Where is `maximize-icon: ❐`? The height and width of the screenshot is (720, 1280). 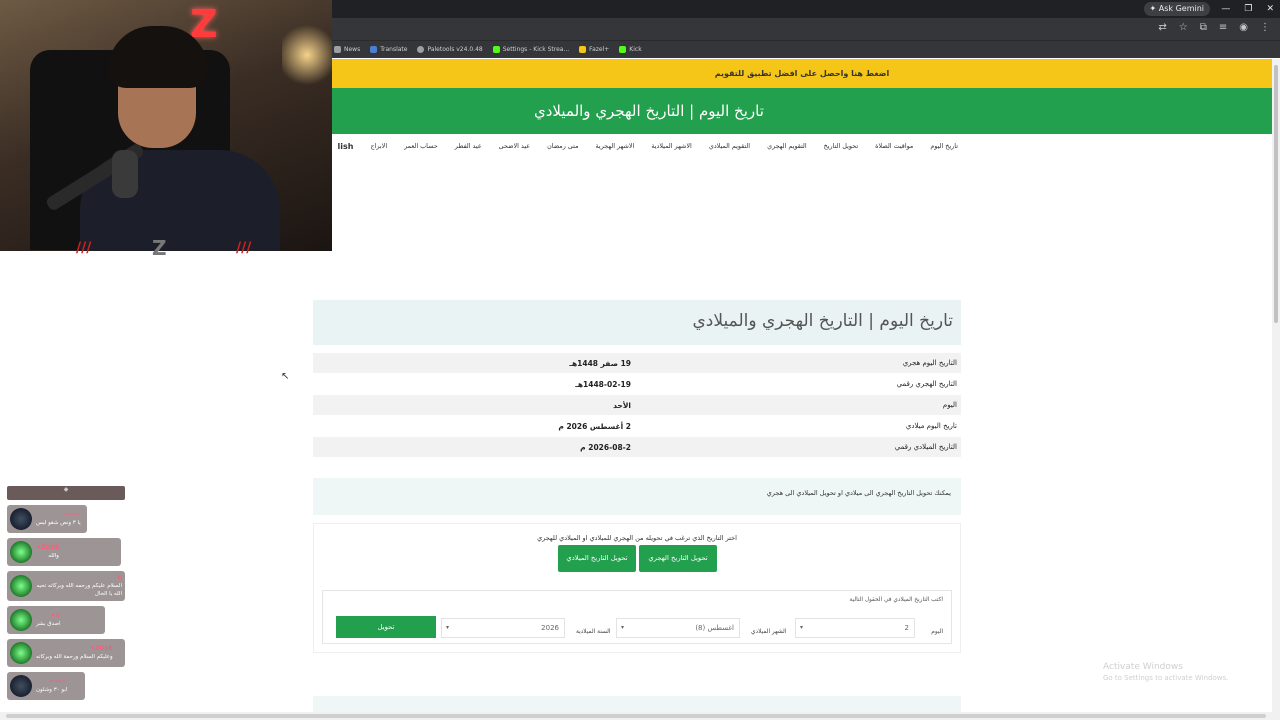 maximize-icon: ❐ is located at coordinates (1248, 9).